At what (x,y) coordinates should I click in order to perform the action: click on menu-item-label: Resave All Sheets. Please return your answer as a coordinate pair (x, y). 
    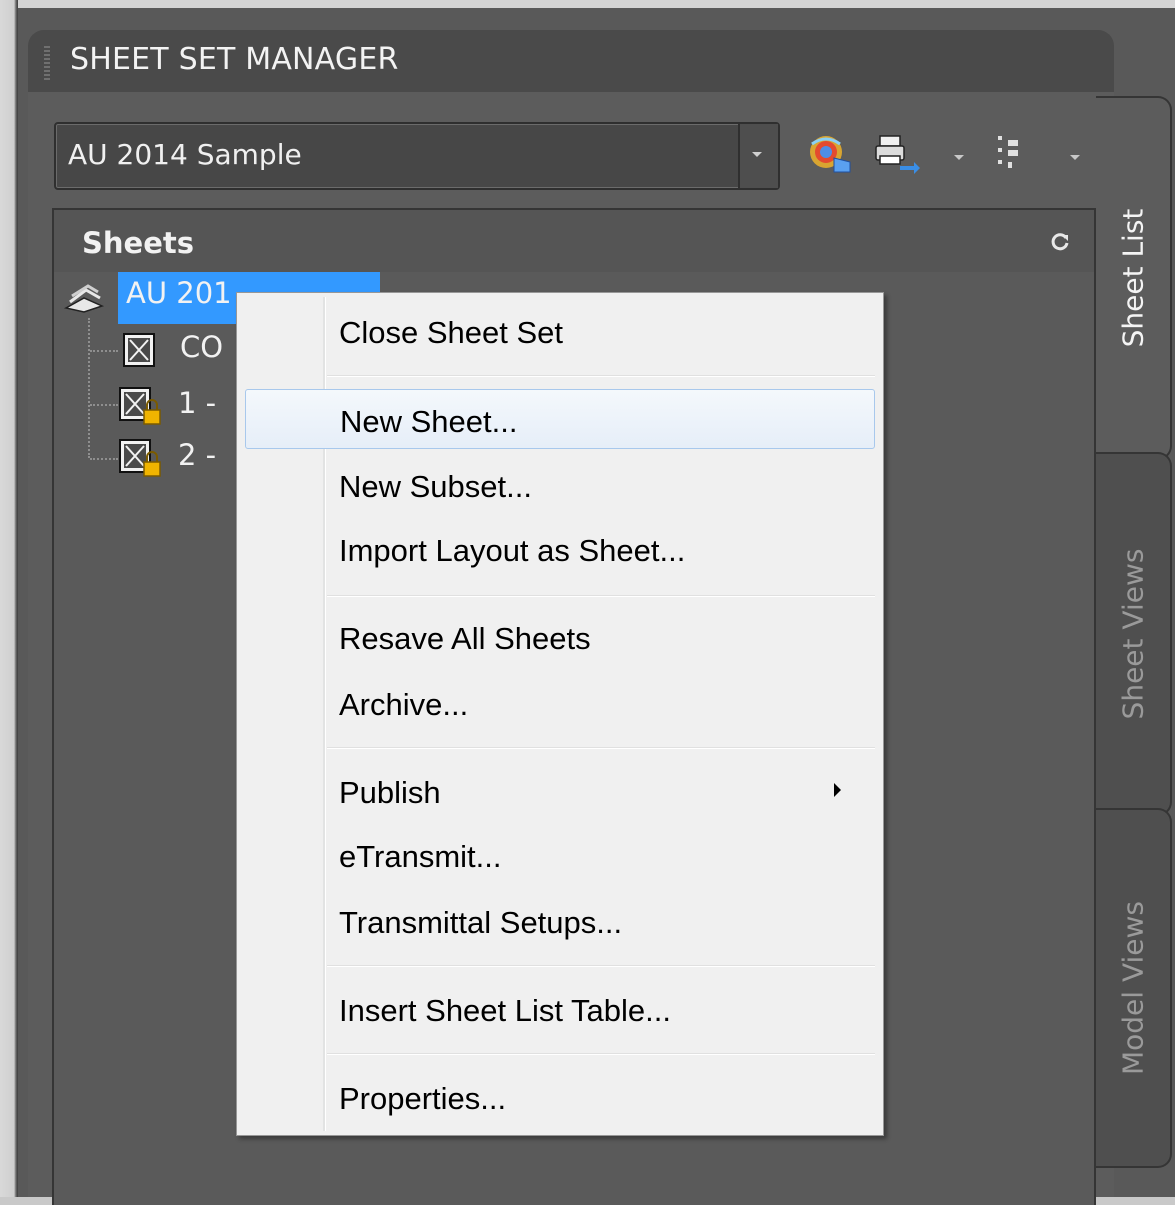
    Looking at the image, I should click on (465, 638).